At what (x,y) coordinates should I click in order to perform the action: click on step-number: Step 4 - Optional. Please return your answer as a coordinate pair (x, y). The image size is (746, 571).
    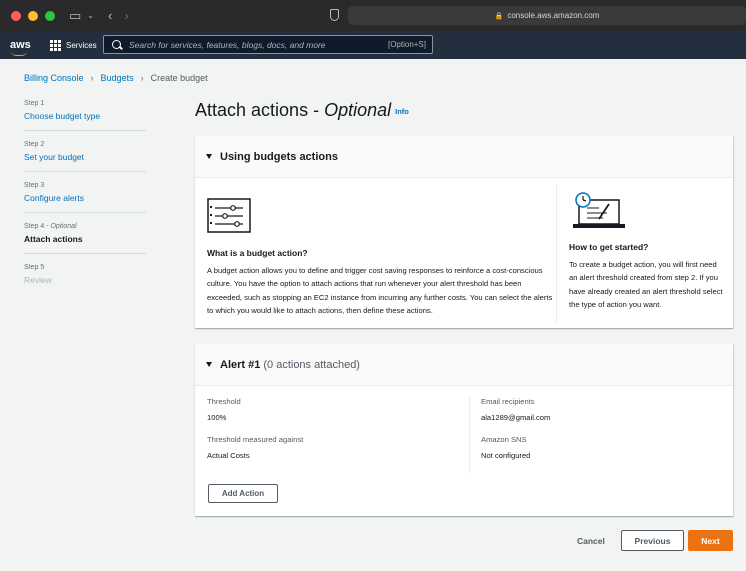
    Looking at the image, I should click on (50, 226).